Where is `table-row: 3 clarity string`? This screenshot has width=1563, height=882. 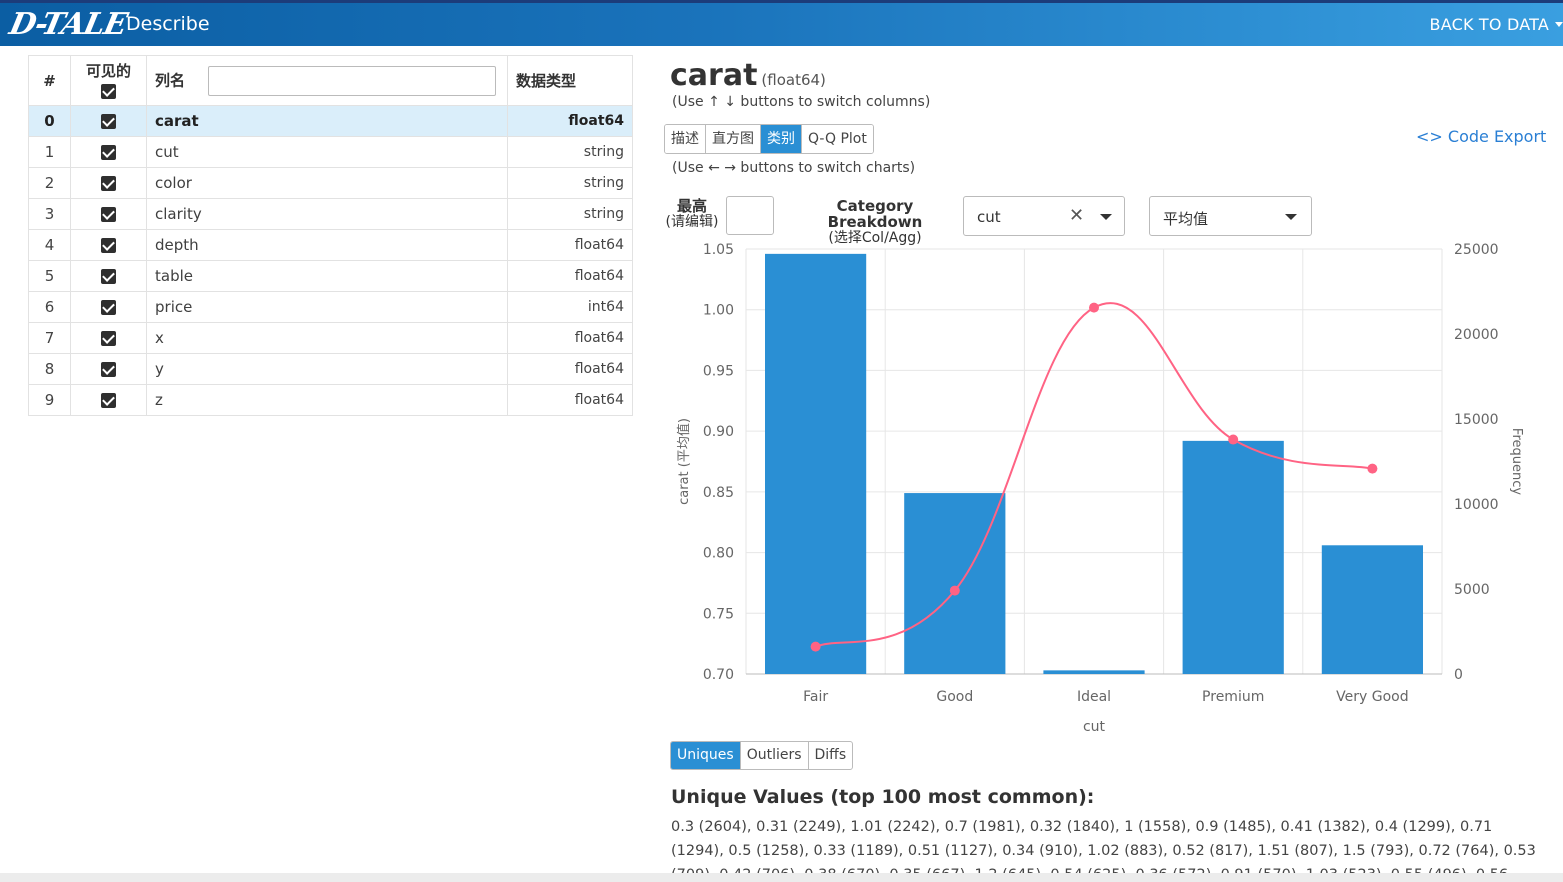
table-row: 3 clarity string is located at coordinates (330, 214).